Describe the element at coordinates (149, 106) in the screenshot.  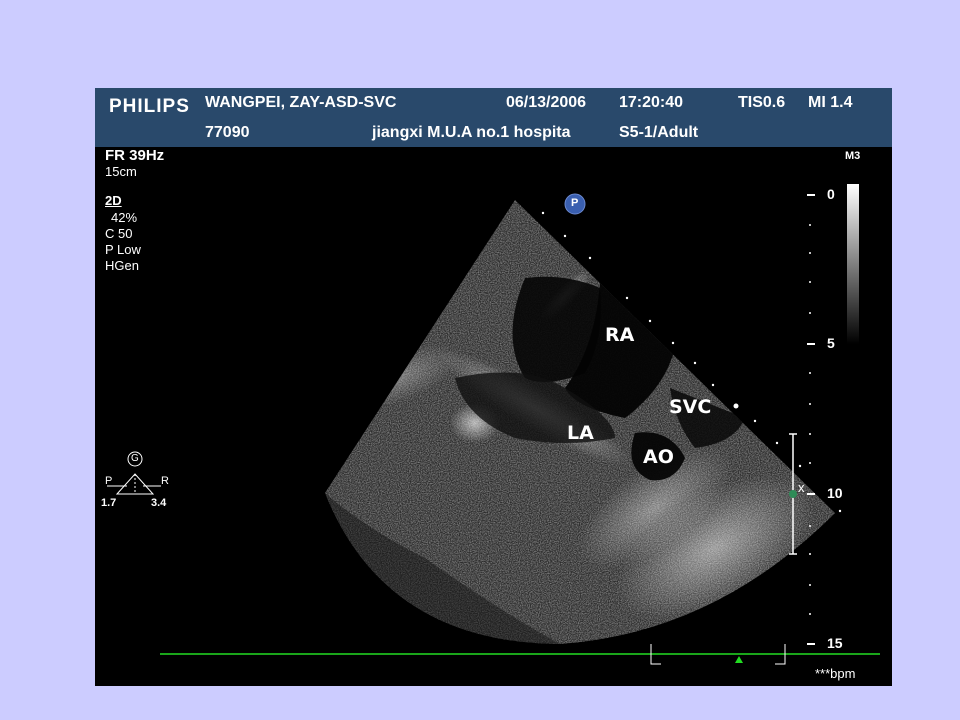
I see `brand-logo: PHILIPS` at that location.